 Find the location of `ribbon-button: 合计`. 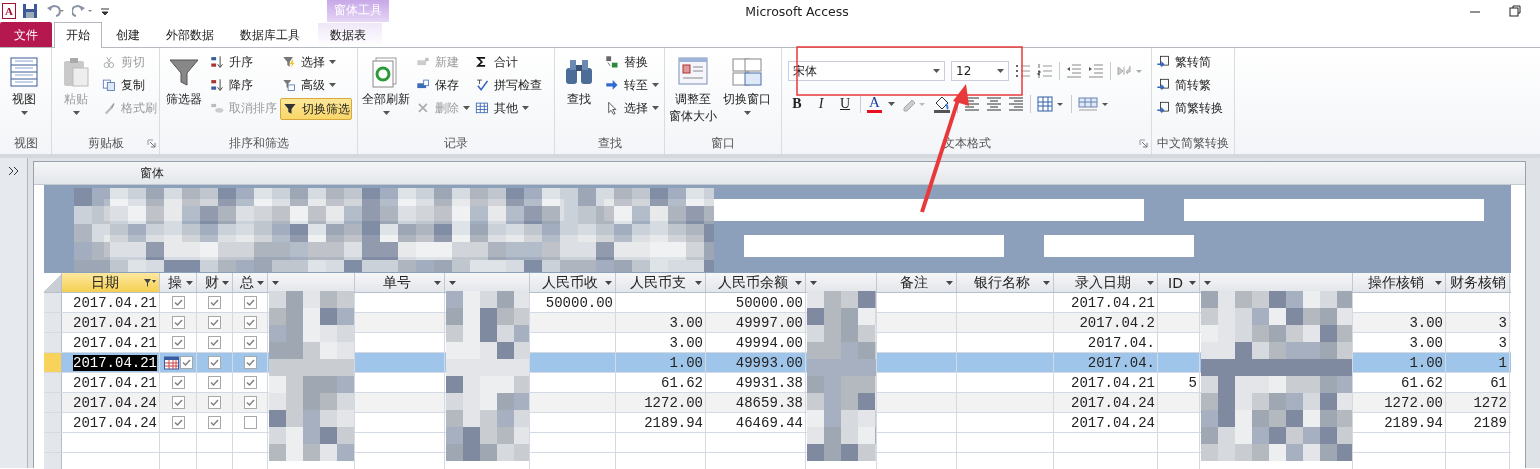

ribbon-button: 合计 is located at coordinates (508, 62).